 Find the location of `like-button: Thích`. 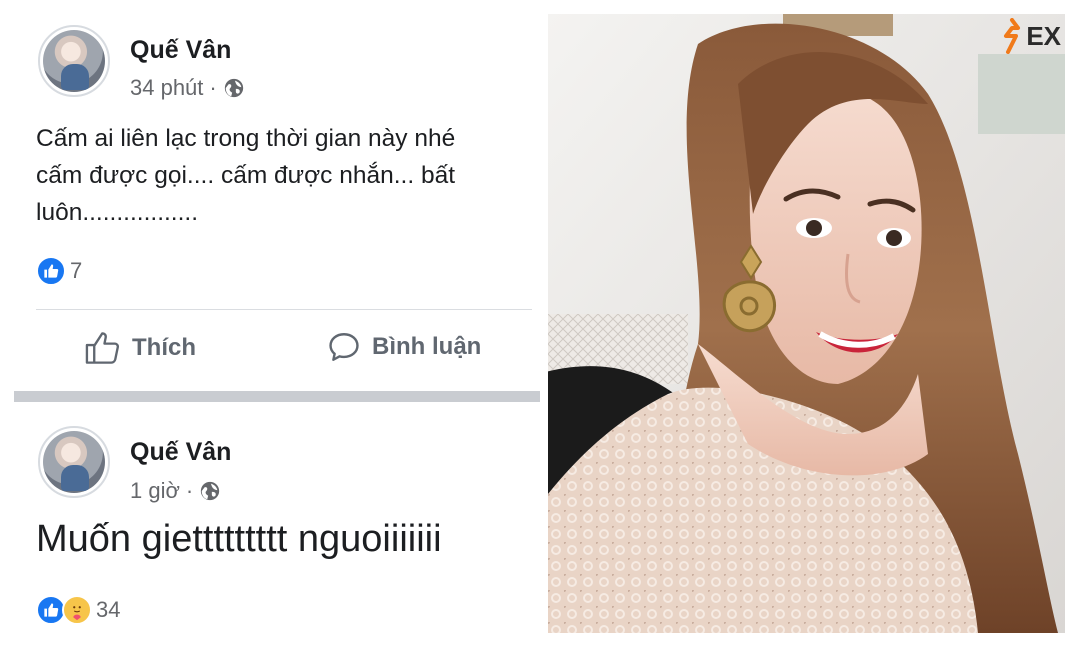

like-button: Thích is located at coordinates (140, 348).